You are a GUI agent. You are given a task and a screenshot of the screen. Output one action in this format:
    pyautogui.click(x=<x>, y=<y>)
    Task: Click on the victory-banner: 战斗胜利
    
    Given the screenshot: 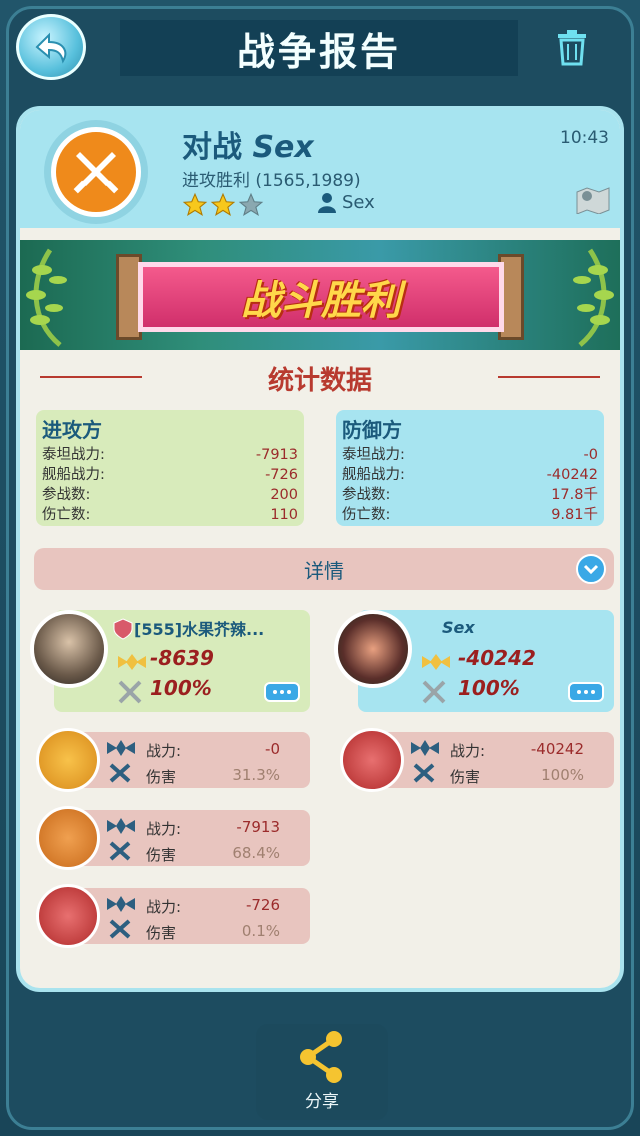 What is the action you would take?
    pyautogui.click(x=320, y=295)
    